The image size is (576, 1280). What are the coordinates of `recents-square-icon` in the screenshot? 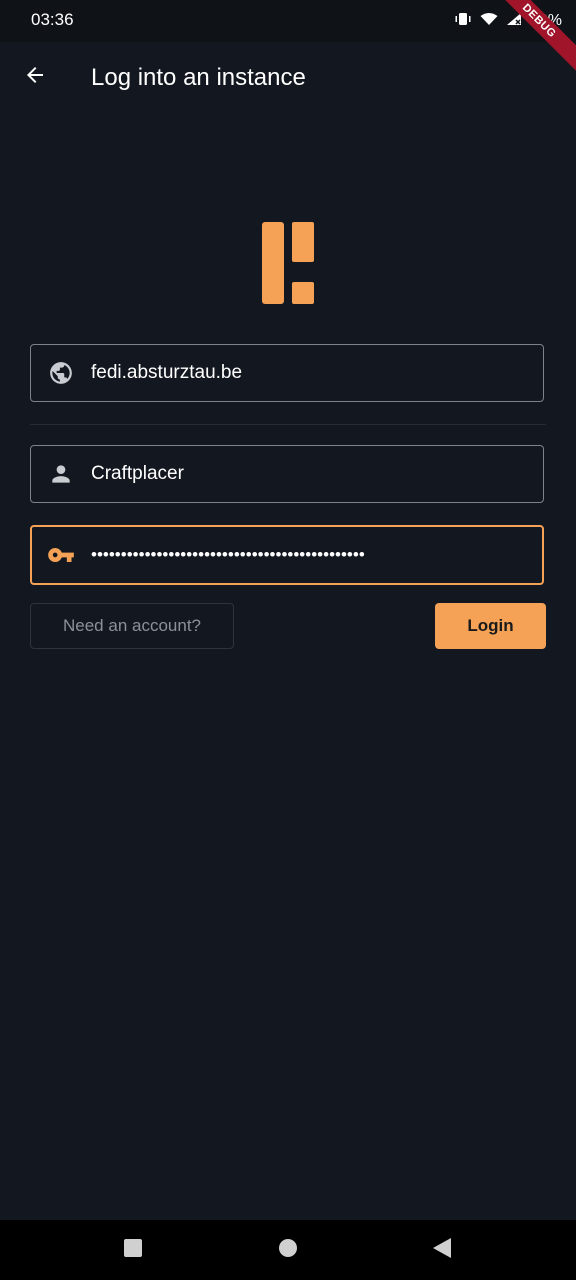 It's located at (133, 1250).